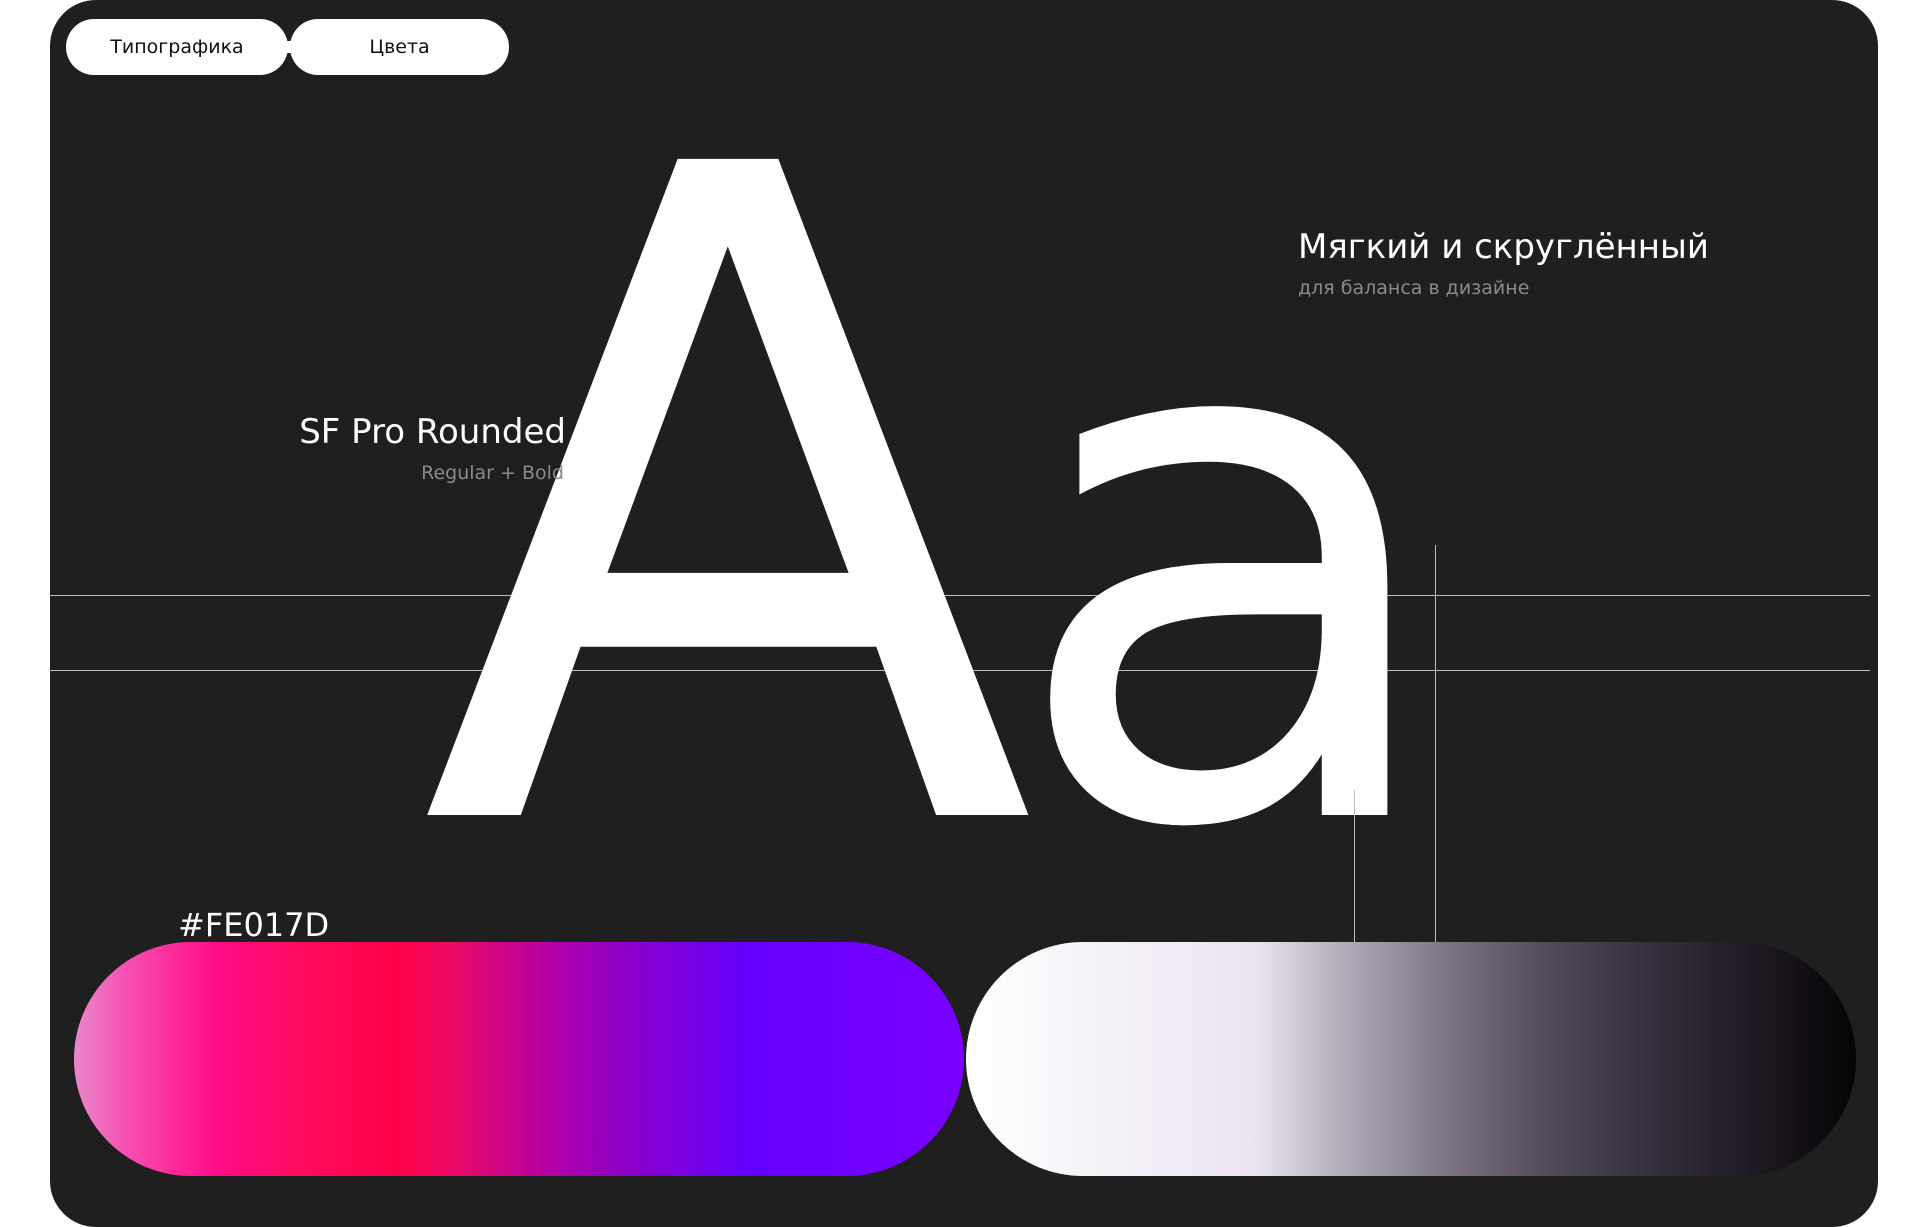 The image size is (1920, 1227). What do you see at coordinates (1354, 866) in the screenshot?
I see `stem-guide-left` at bounding box center [1354, 866].